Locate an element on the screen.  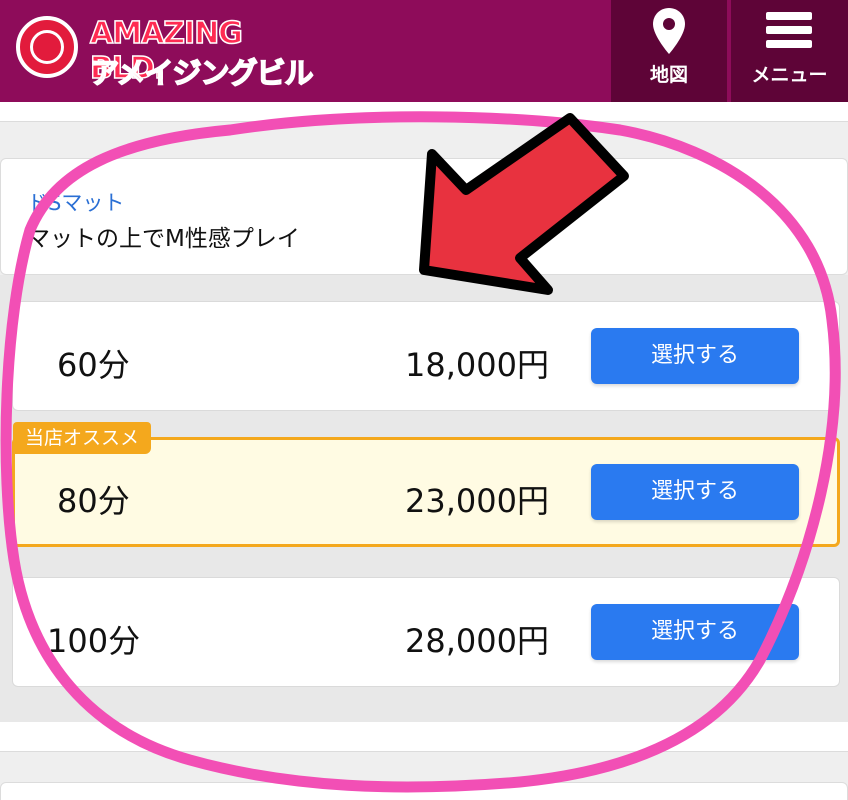
menu-button: メニュー is located at coordinates (789, 51).